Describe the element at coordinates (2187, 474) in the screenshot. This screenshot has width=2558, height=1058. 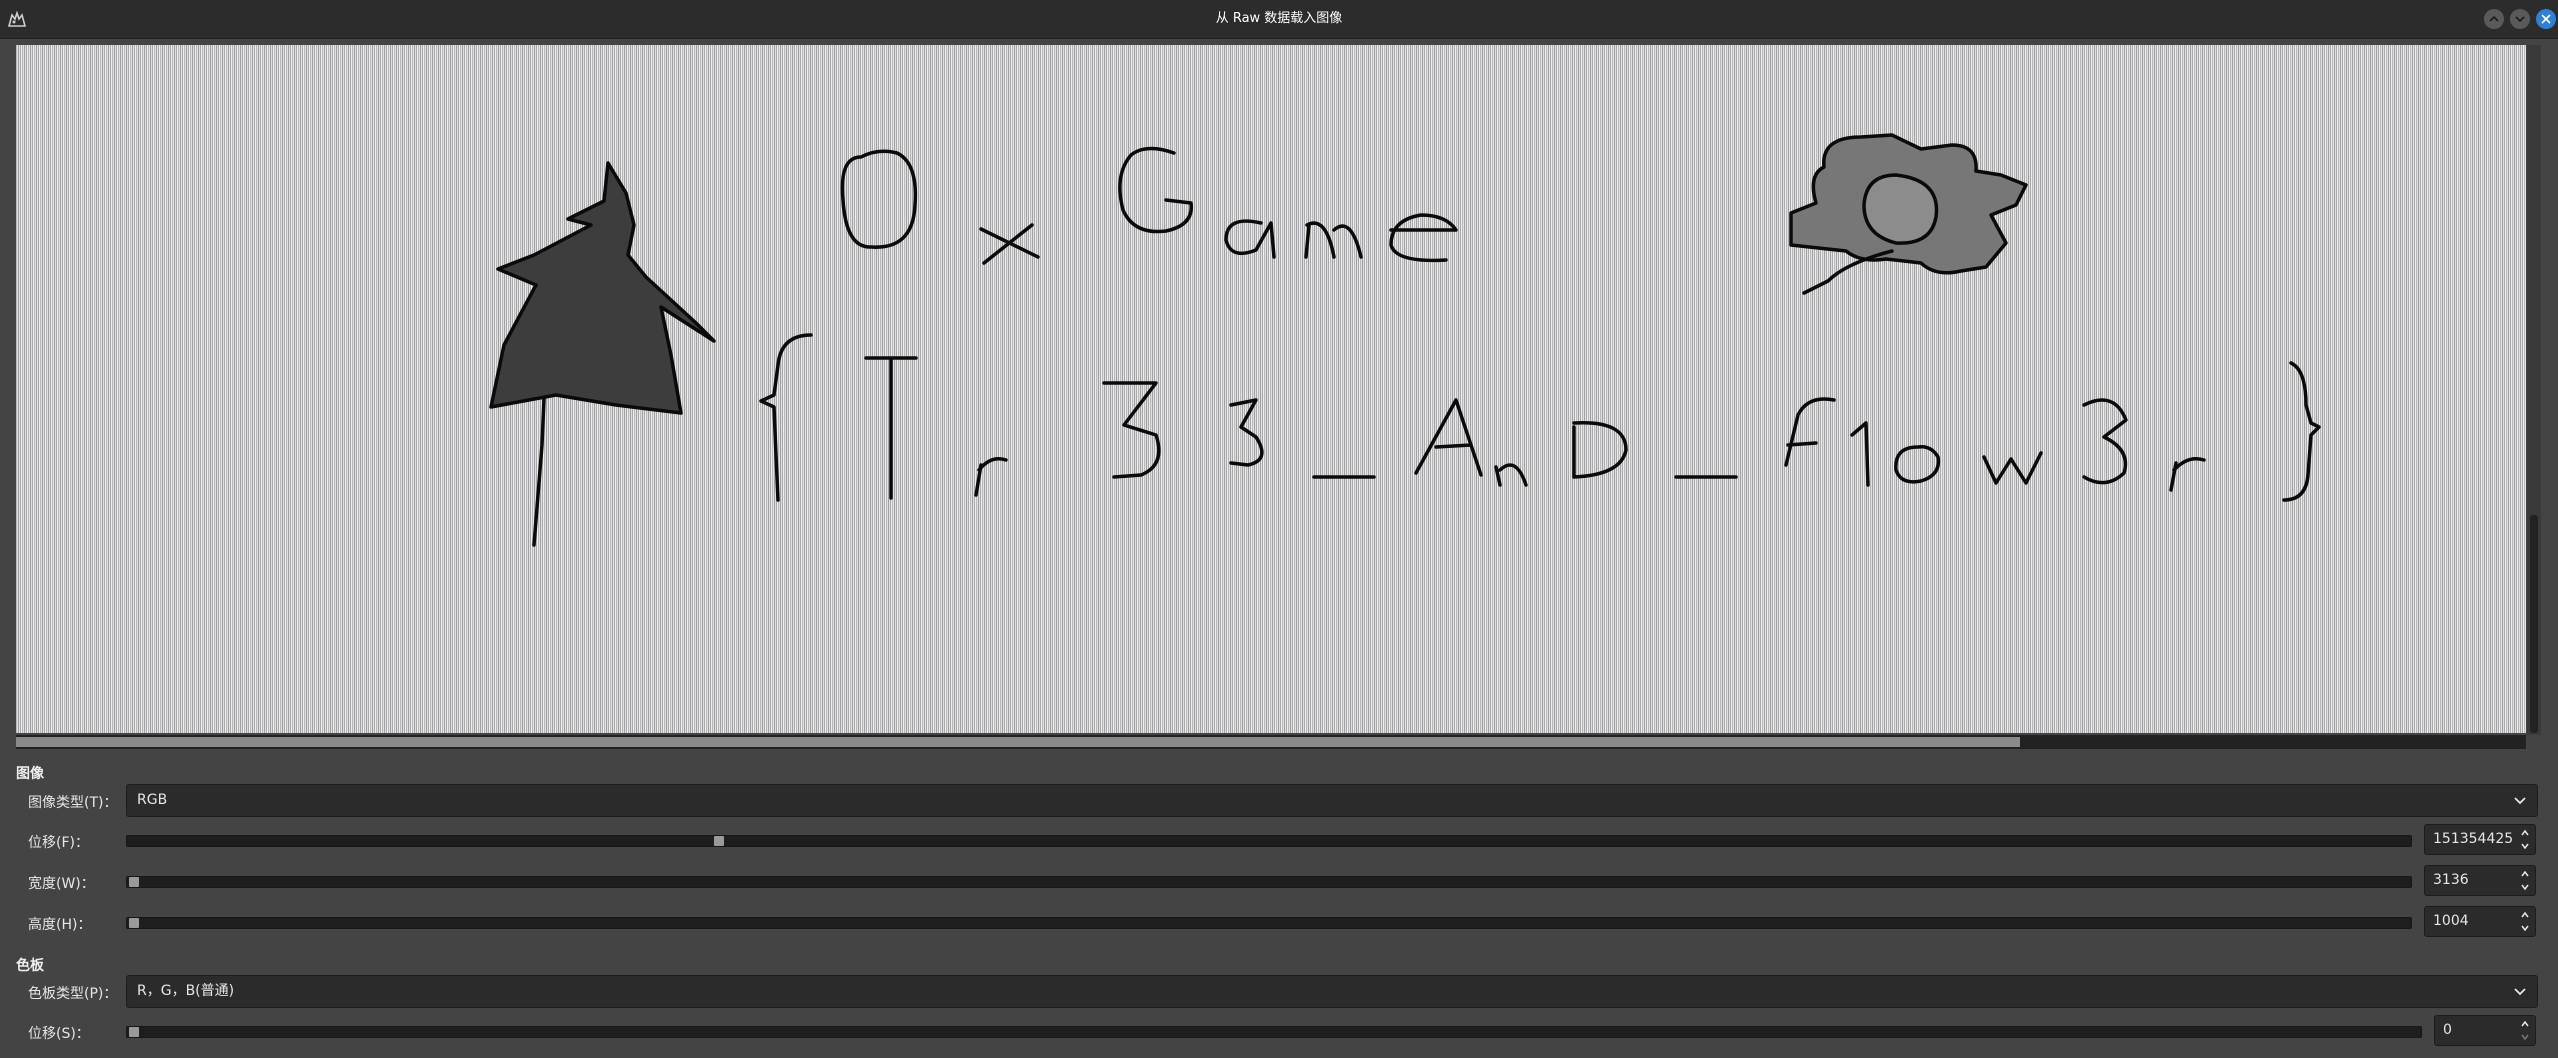
I see `r-glyph-b` at that location.